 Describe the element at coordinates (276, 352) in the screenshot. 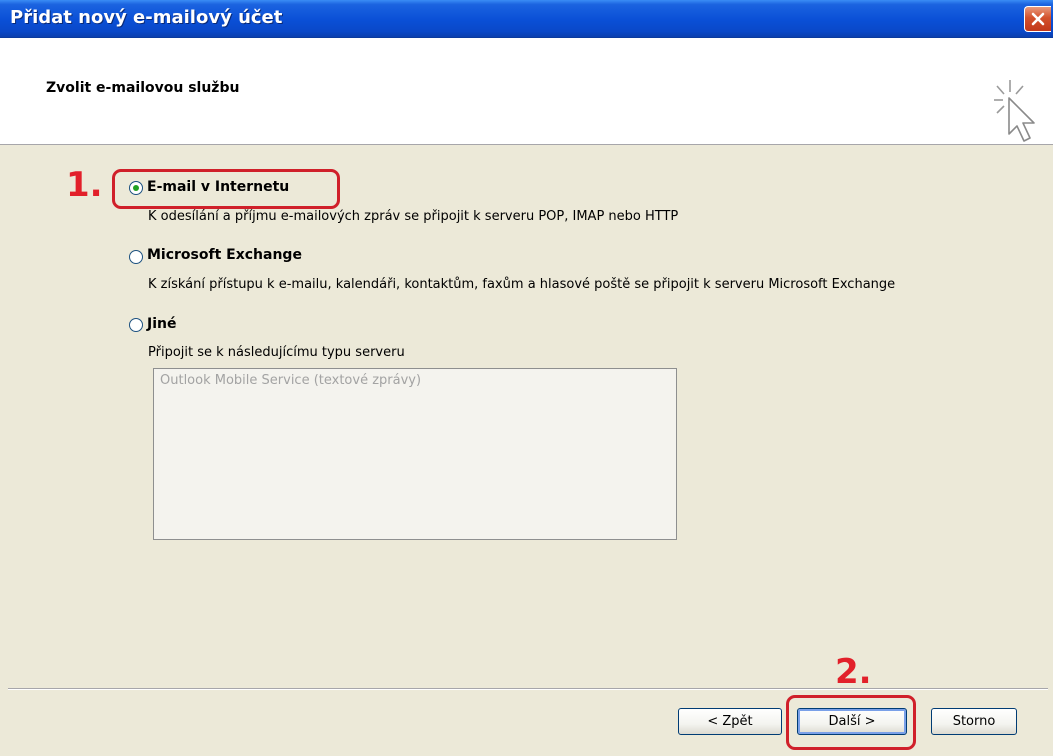

I see `option-desc-other: Připojit se k následujícímu typu serveru` at that location.